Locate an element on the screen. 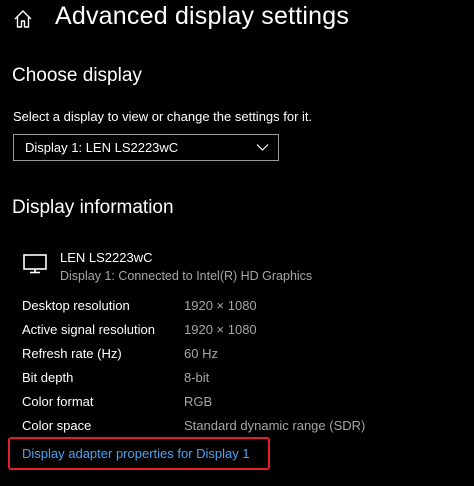  info-row-bit-depth: Bit depth 8-bit is located at coordinates (242, 380).